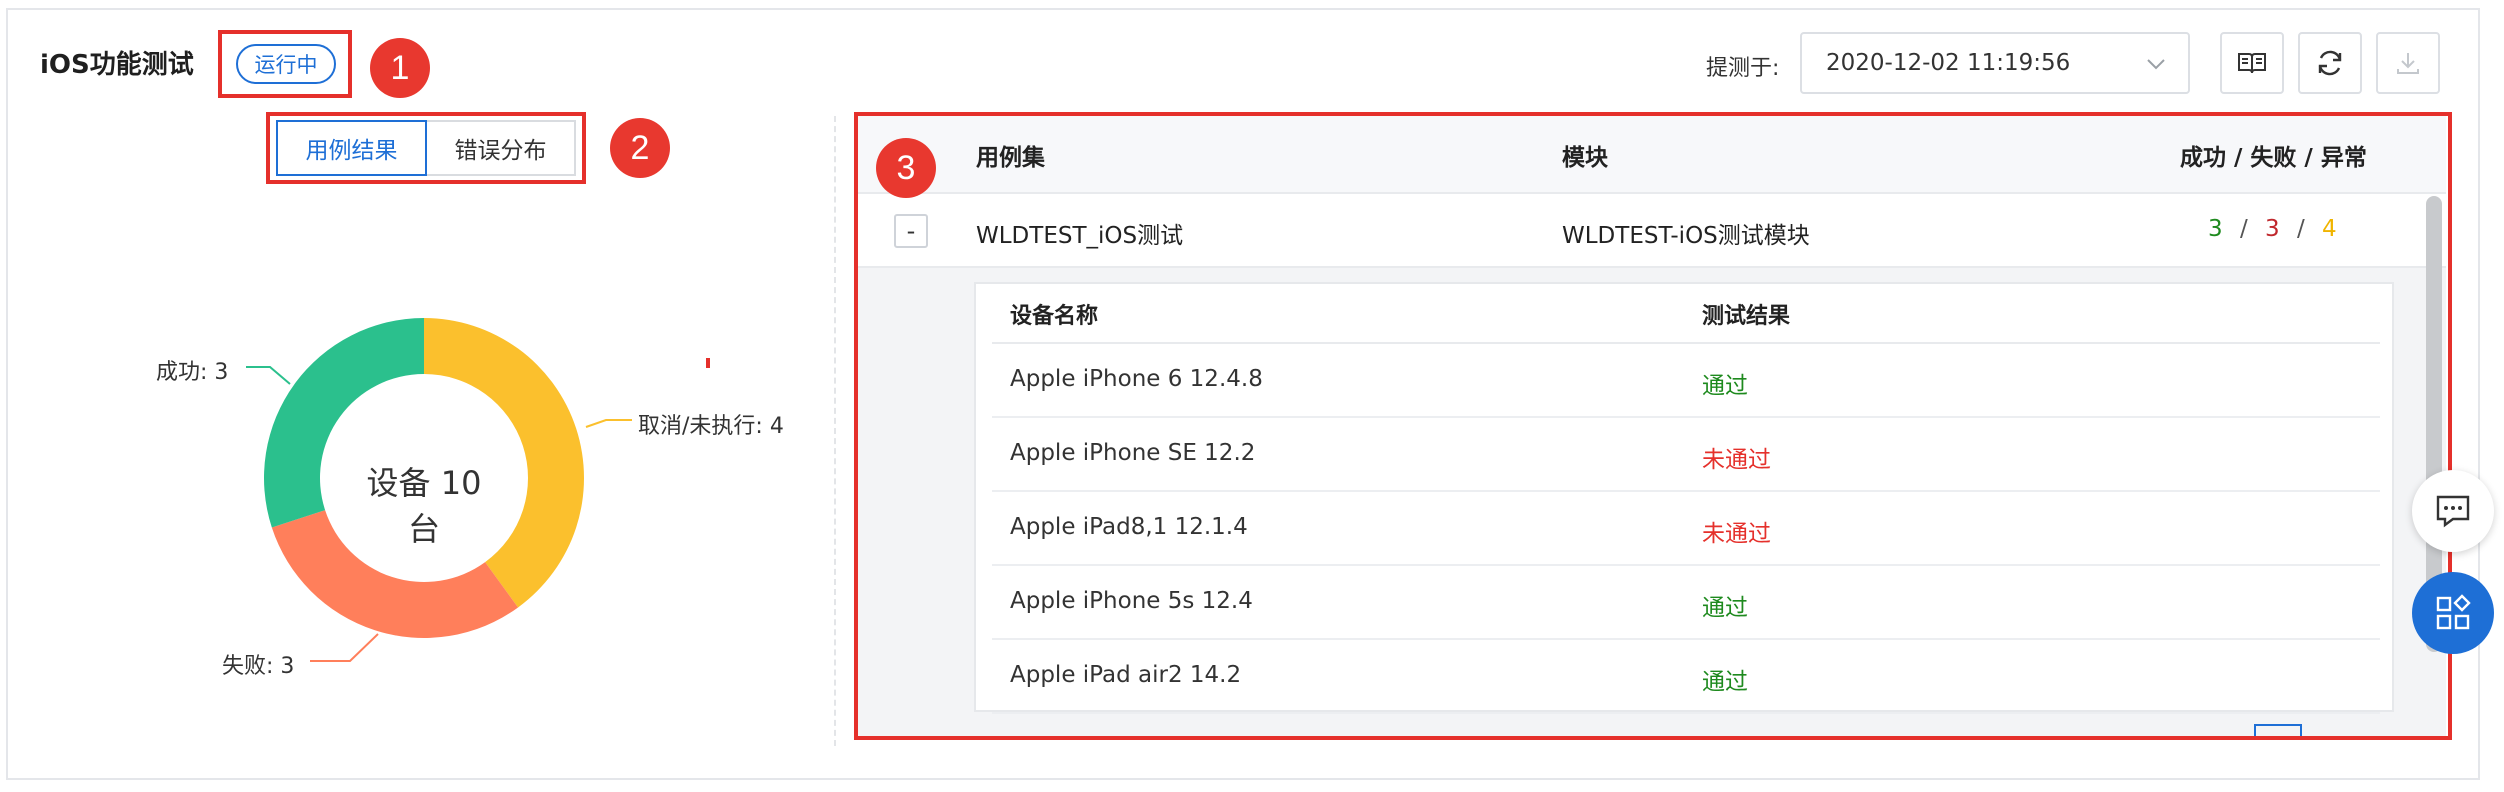 This screenshot has height=792, width=2504. What do you see at coordinates (258, 666) in the screenshot?
I see `legend-fail: 失败: 3` at bounding box center [258, 666].